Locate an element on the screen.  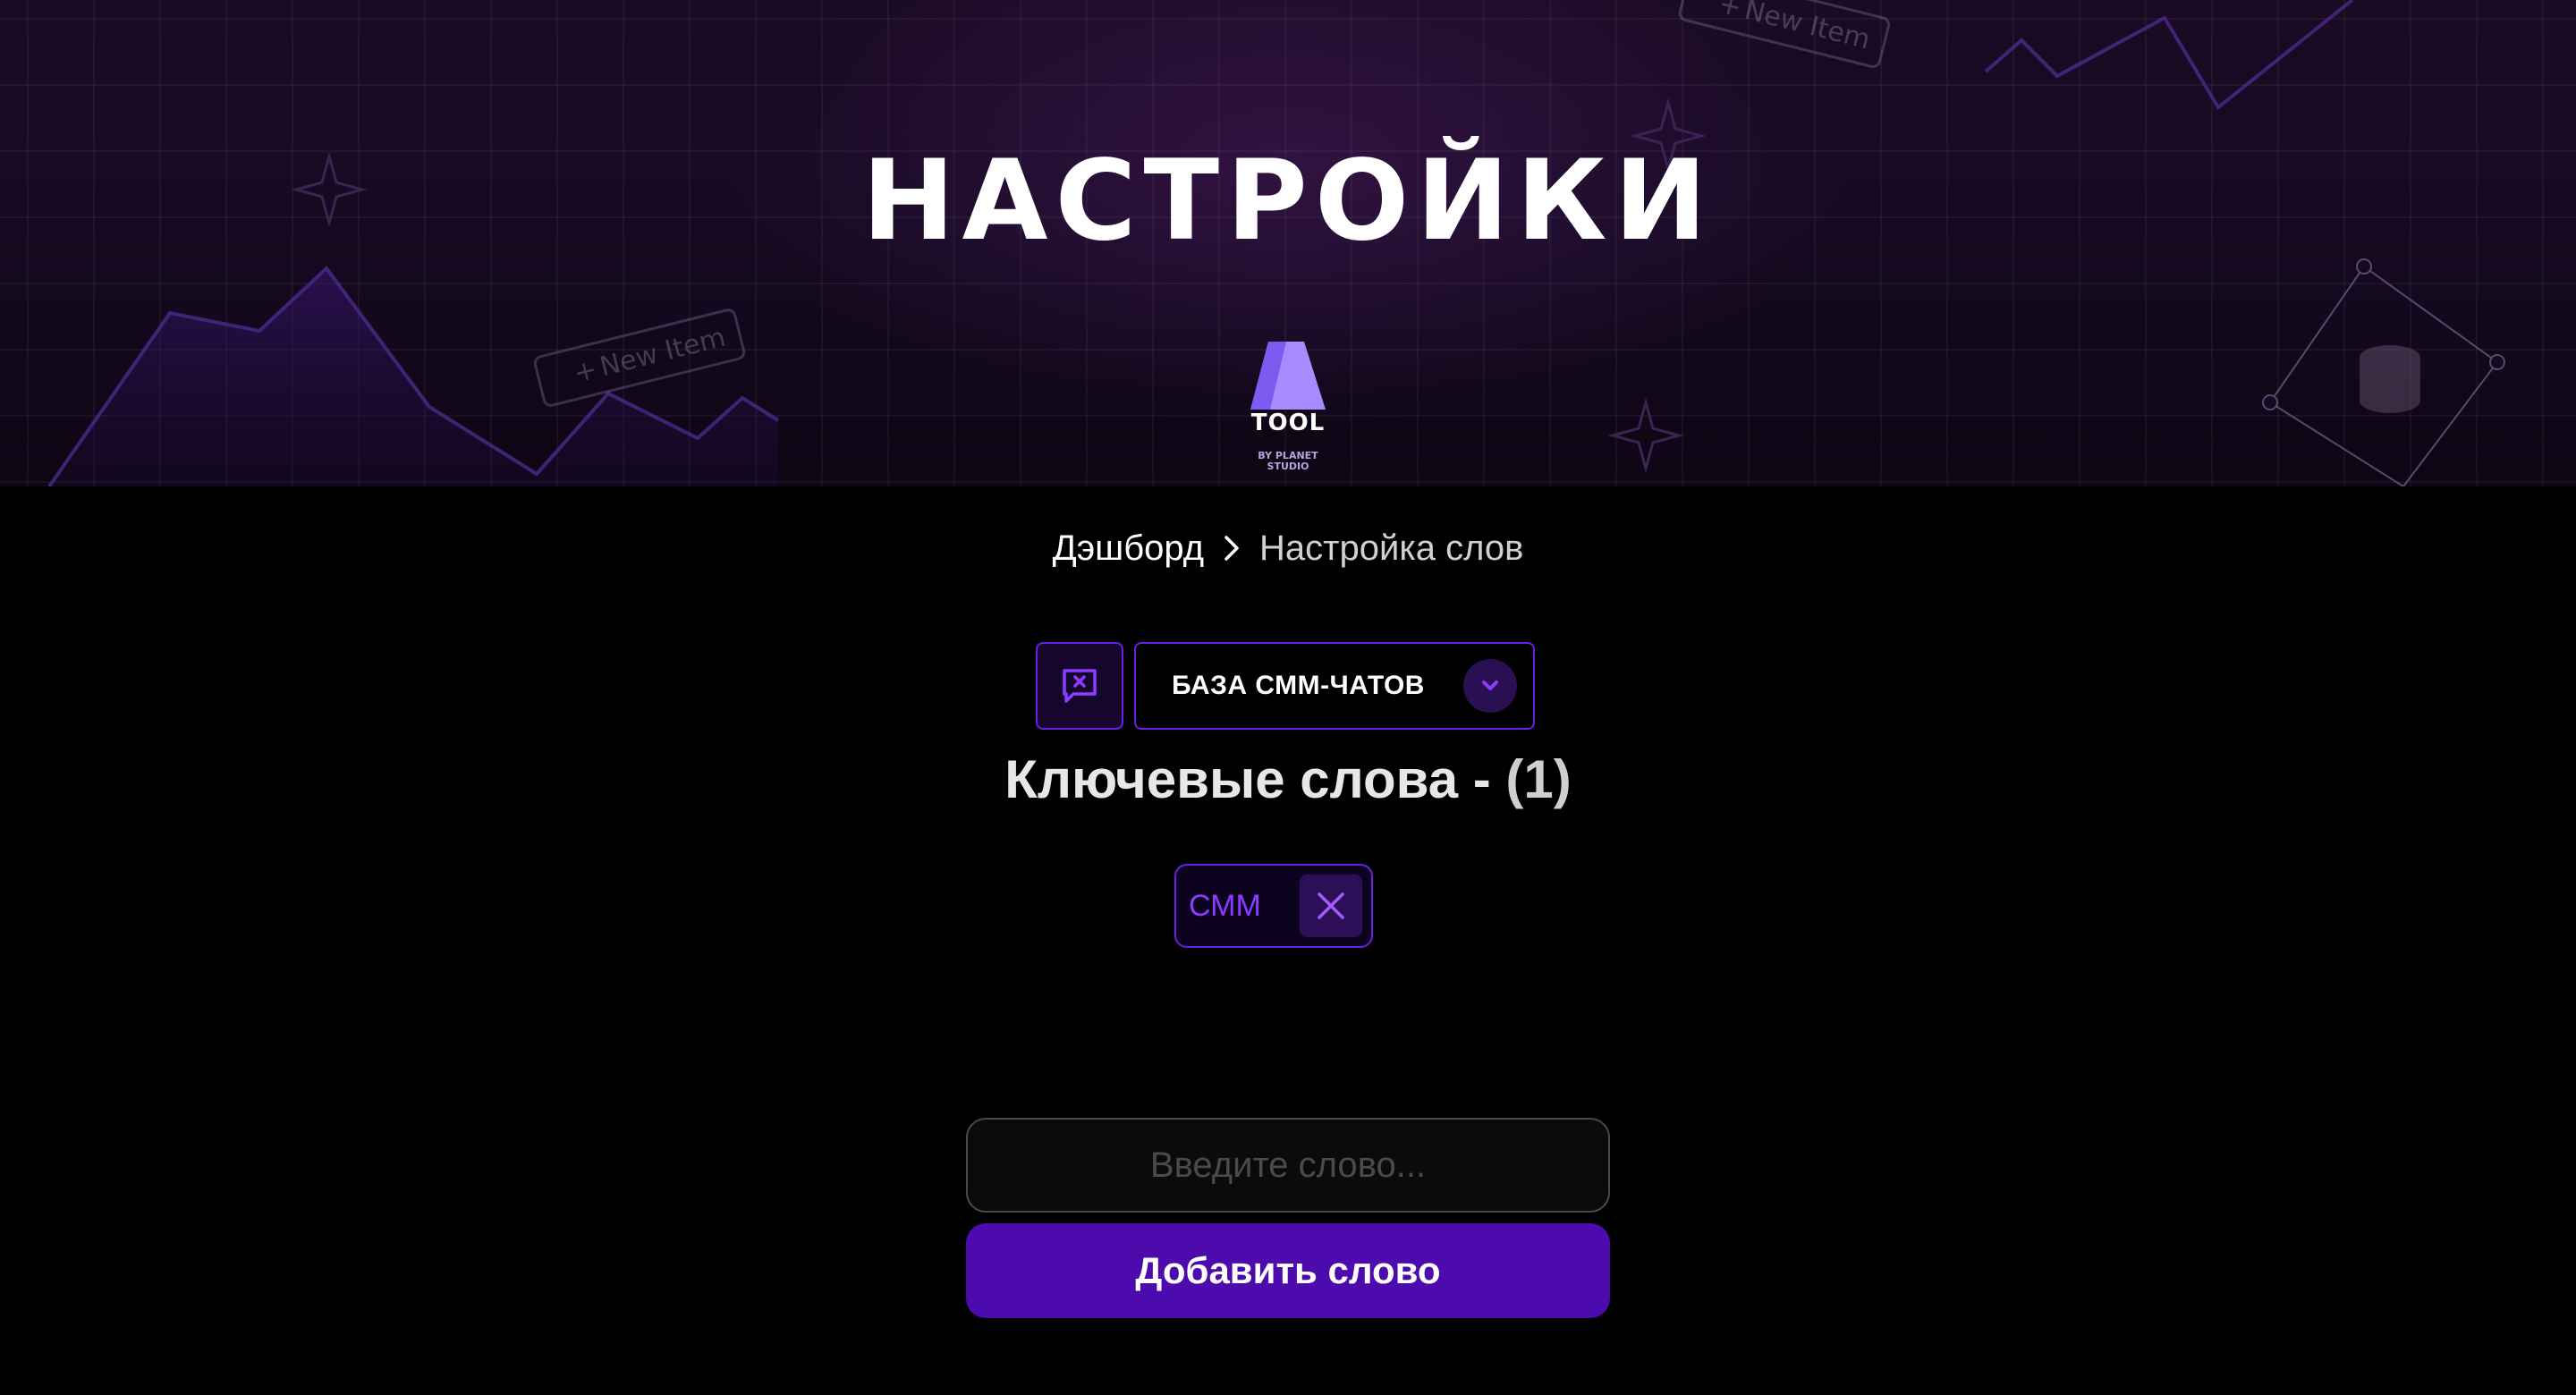
page-title: НАСТРОЙКИ is located at coordinates (1288, 201).